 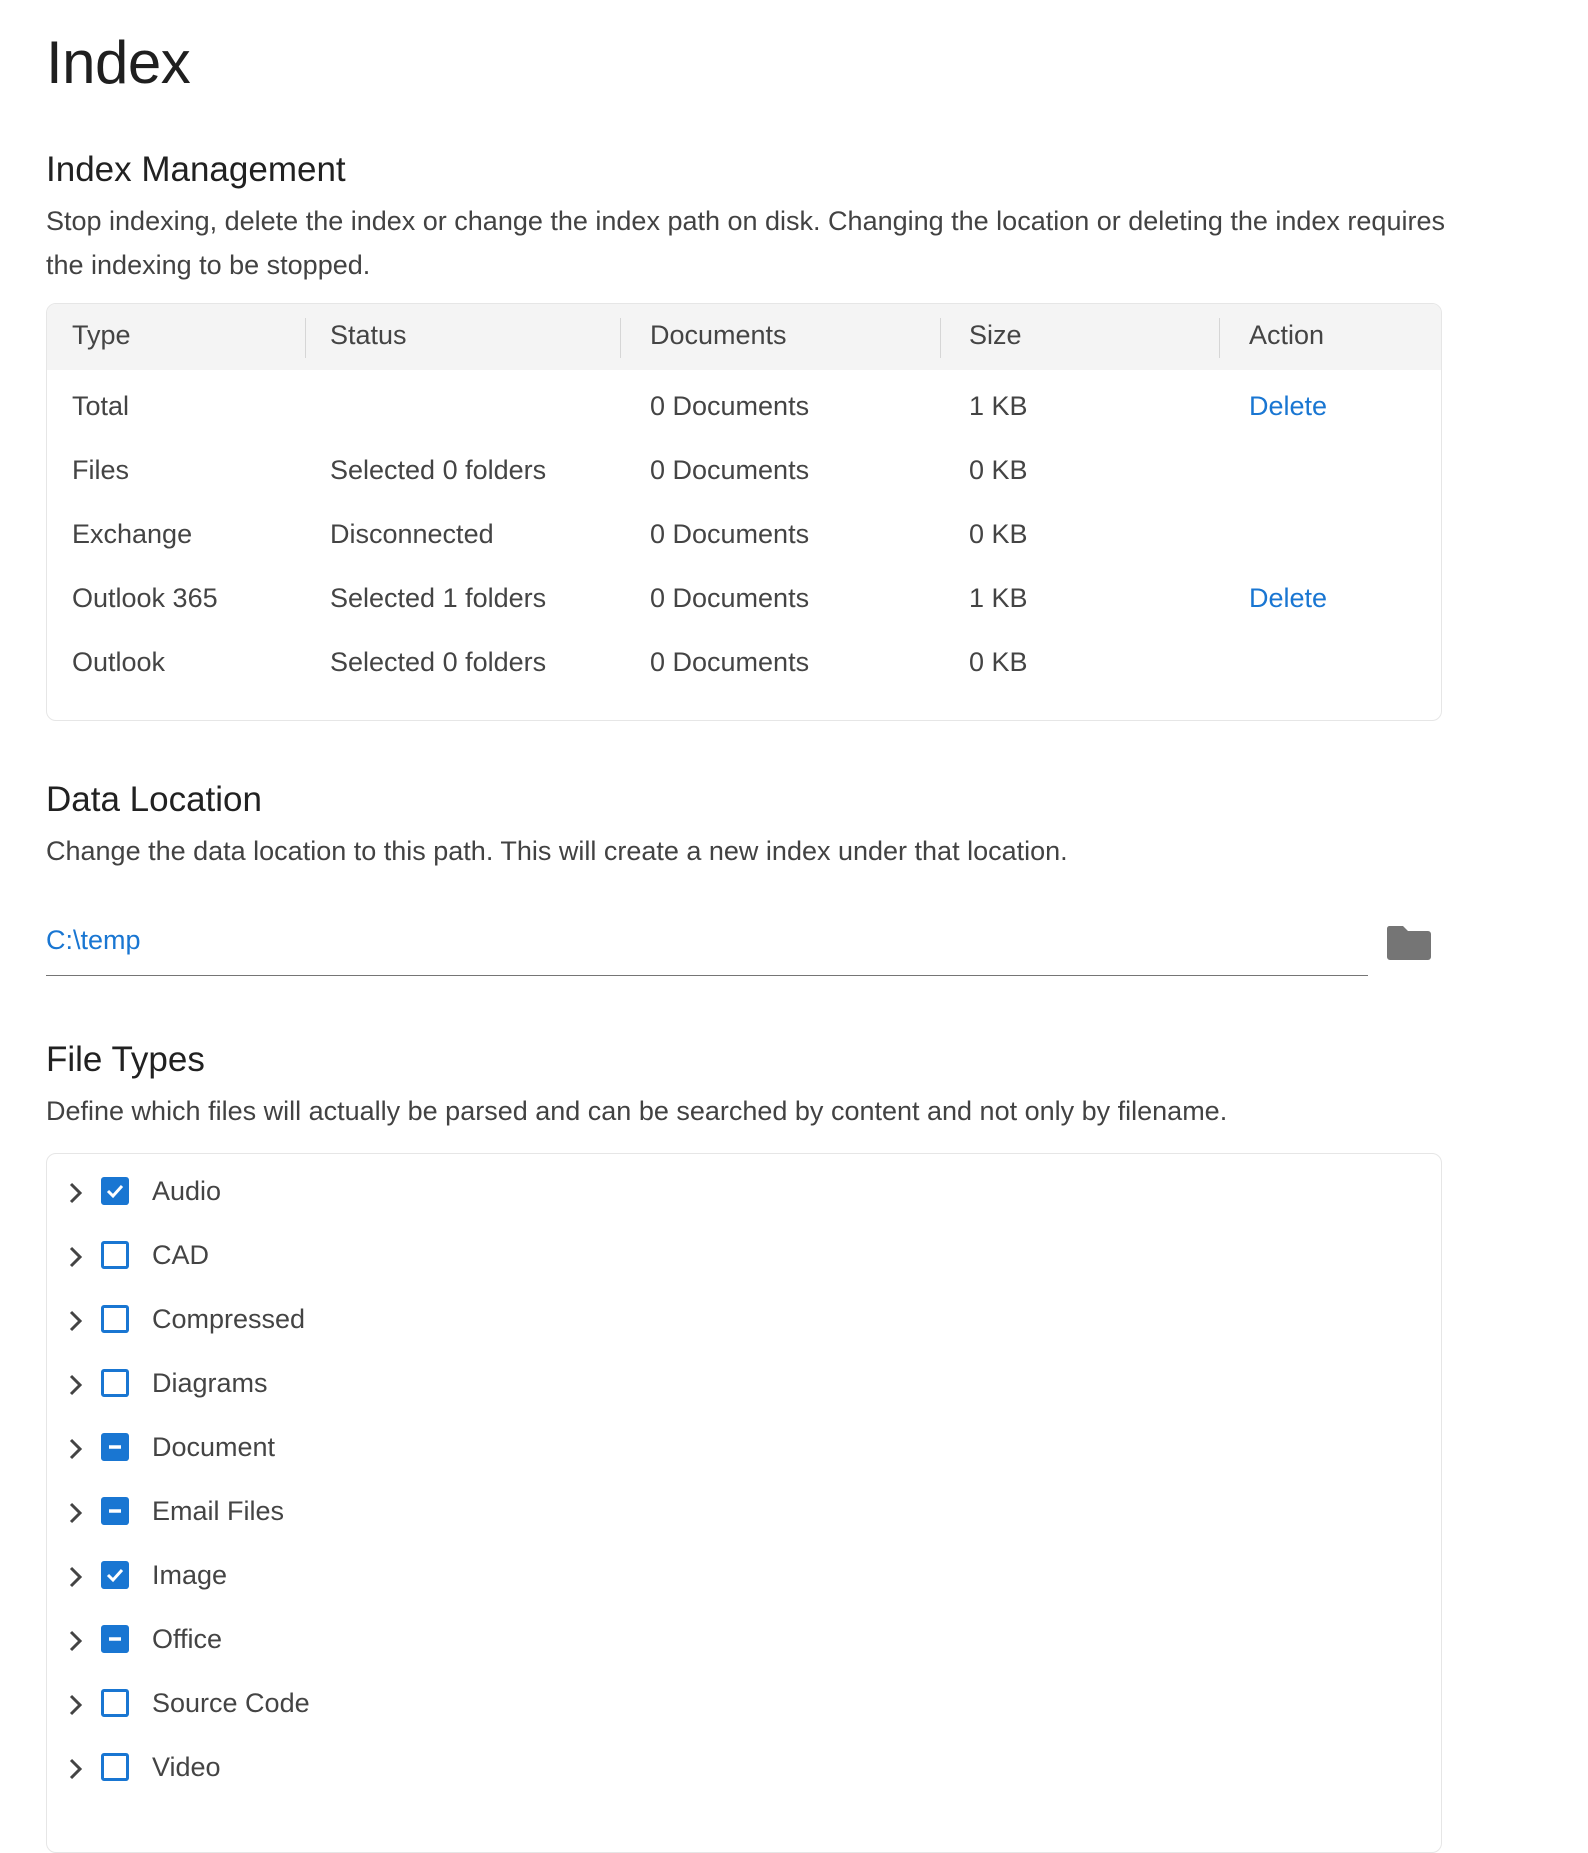 I want to click on tree-item-label: CAD, so click(x=181, y=1255).